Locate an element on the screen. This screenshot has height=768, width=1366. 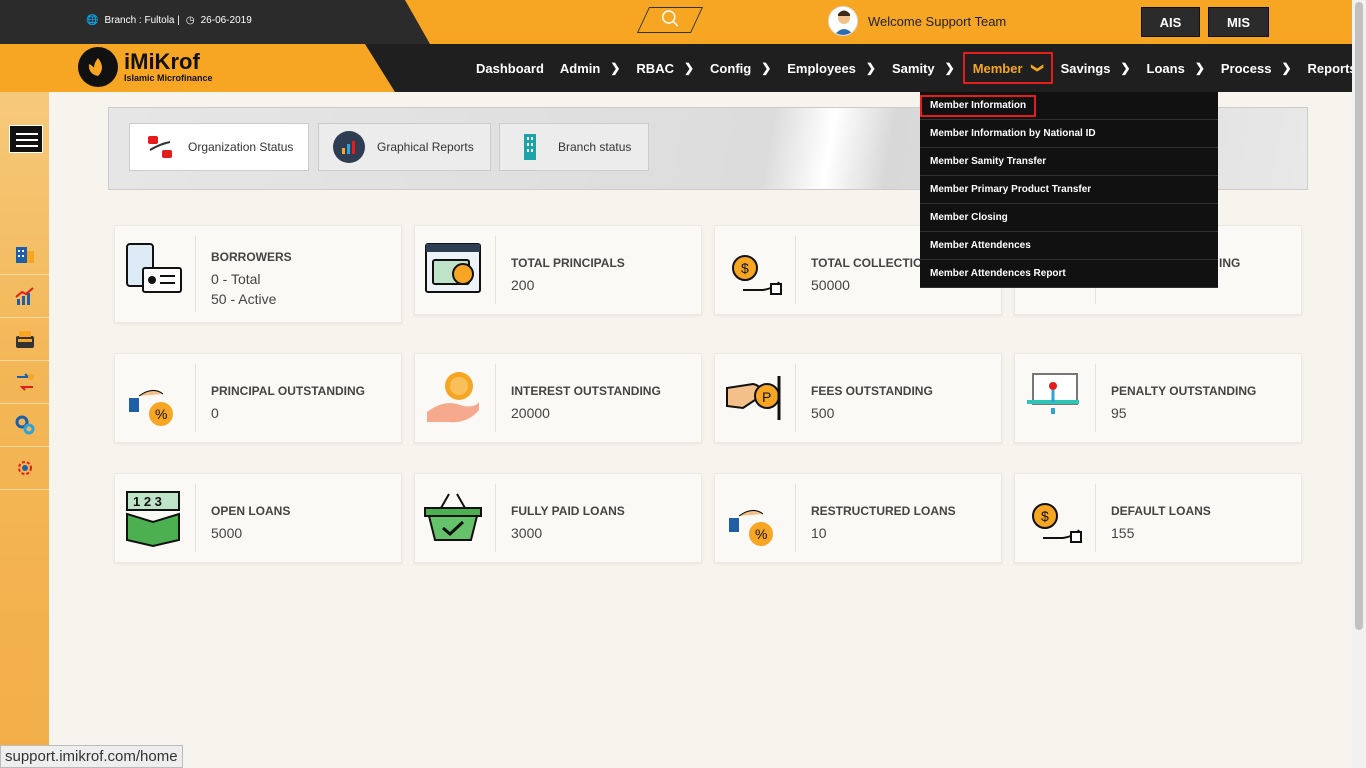
date-label: 26-06-2019 is located at coordinates (226, 20).